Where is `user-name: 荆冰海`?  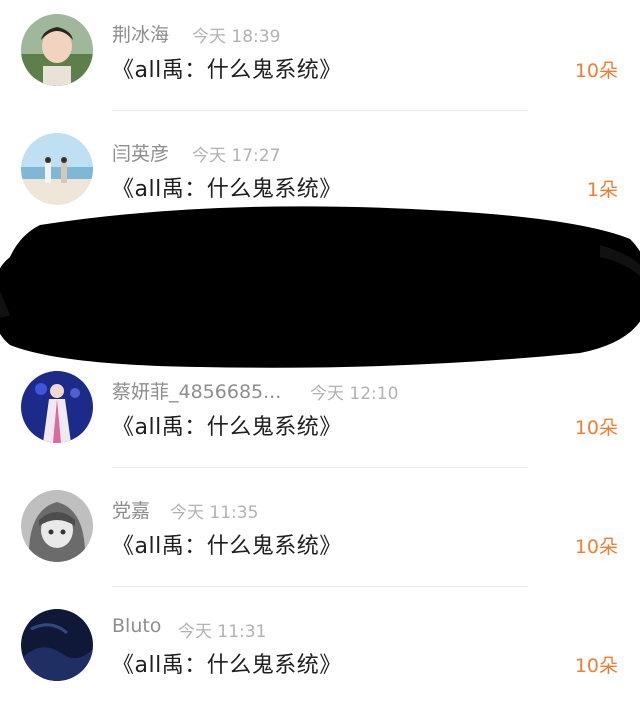 user-name: 荆冰海 is located at coordinates (140, 33).